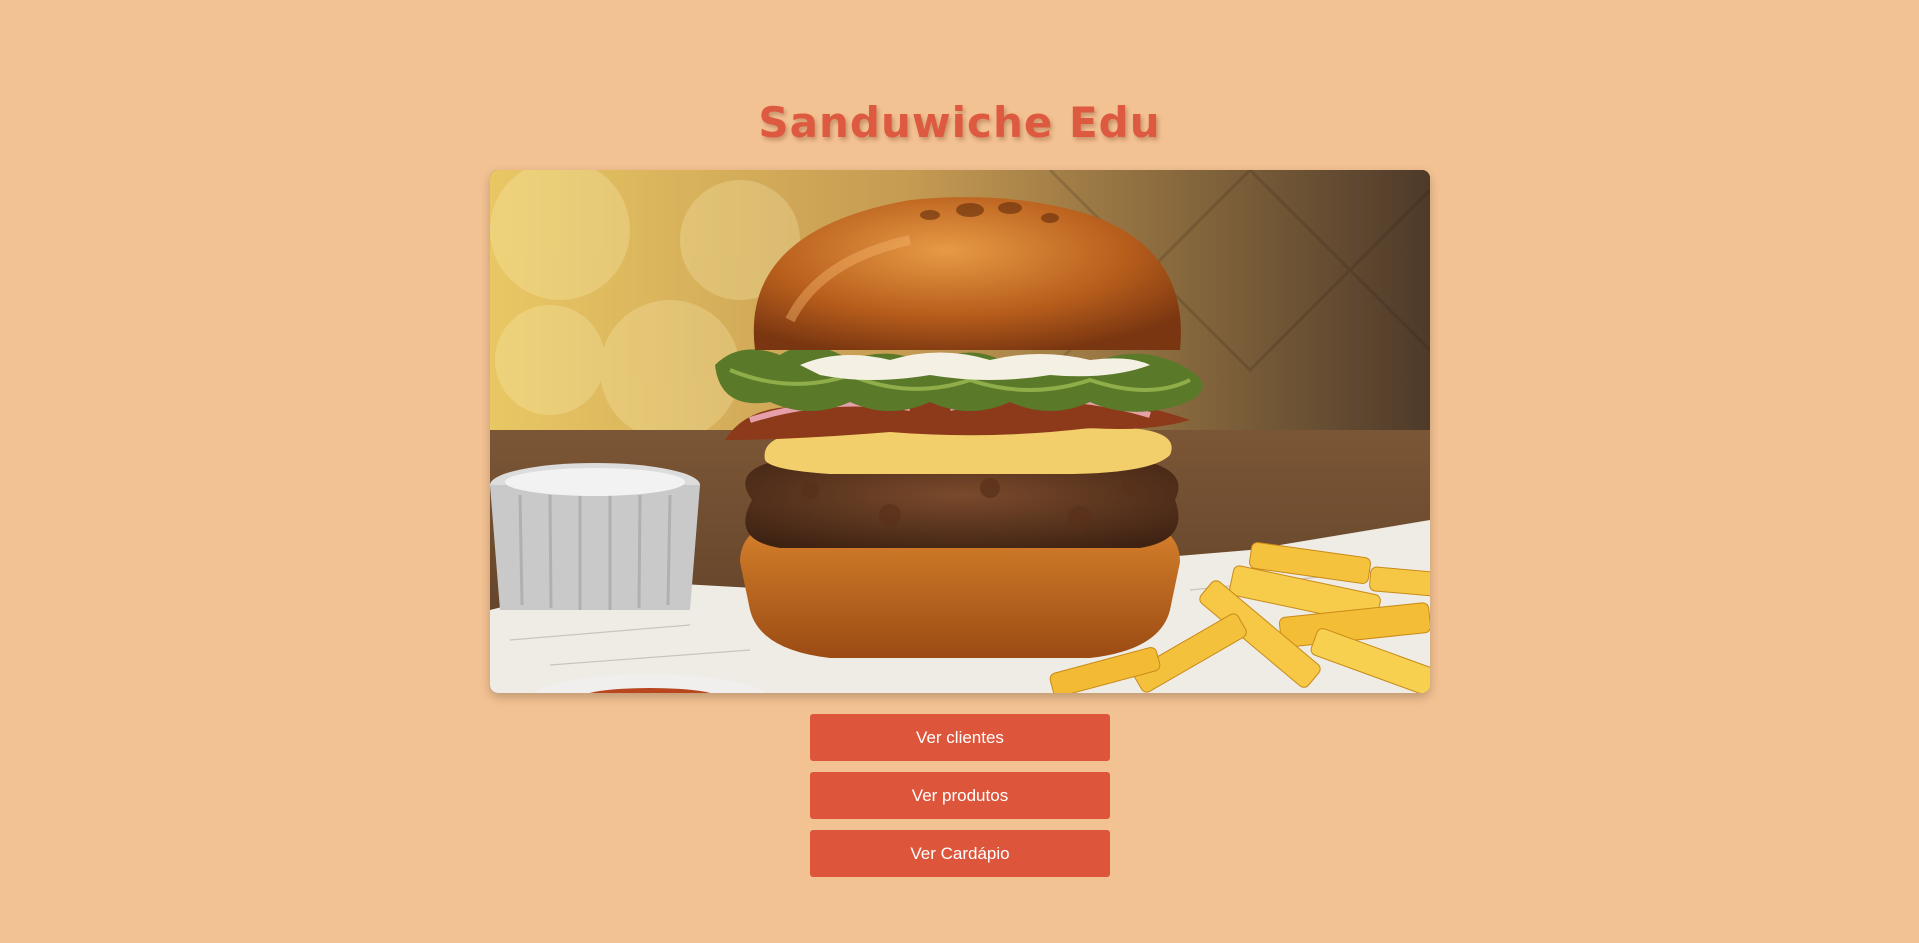 The width and height of the screenshot is (1919, 943). I want to click on action-buttons: Ver clientes Ver produtos Ver Cardápio, so click(960, 801).